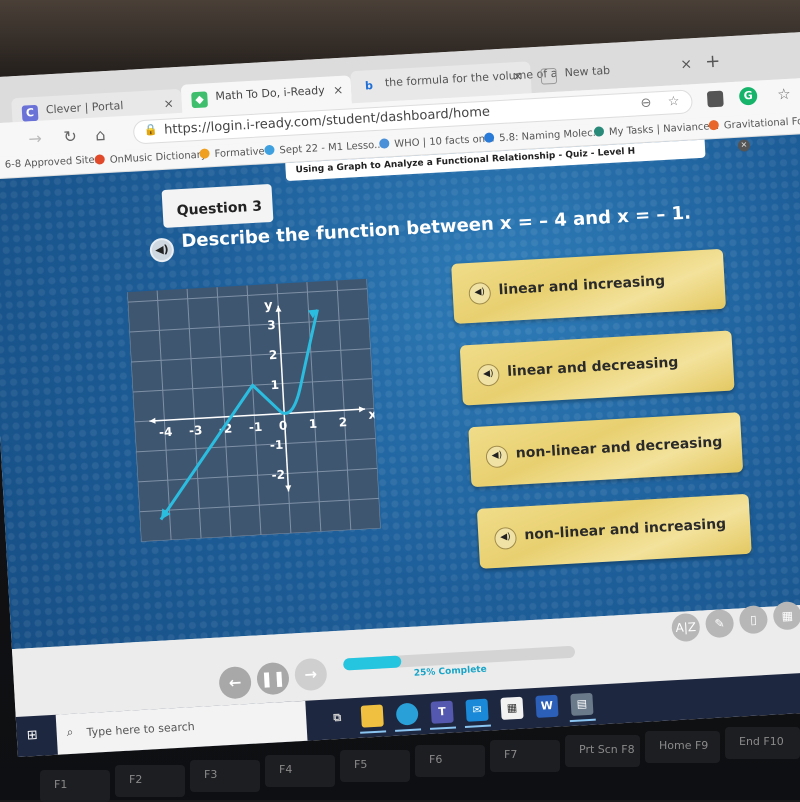  I want to click on bookmark-onmusic: OnMusic Dictionary, so click(150, 157).